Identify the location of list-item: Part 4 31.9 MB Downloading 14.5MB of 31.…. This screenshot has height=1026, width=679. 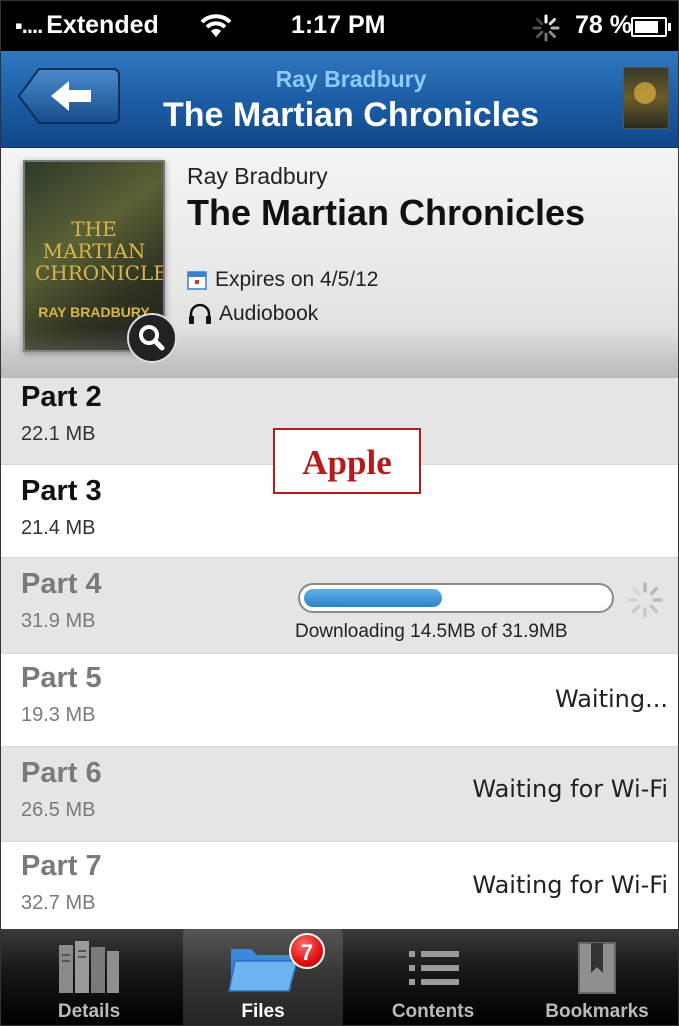
(339, 606).